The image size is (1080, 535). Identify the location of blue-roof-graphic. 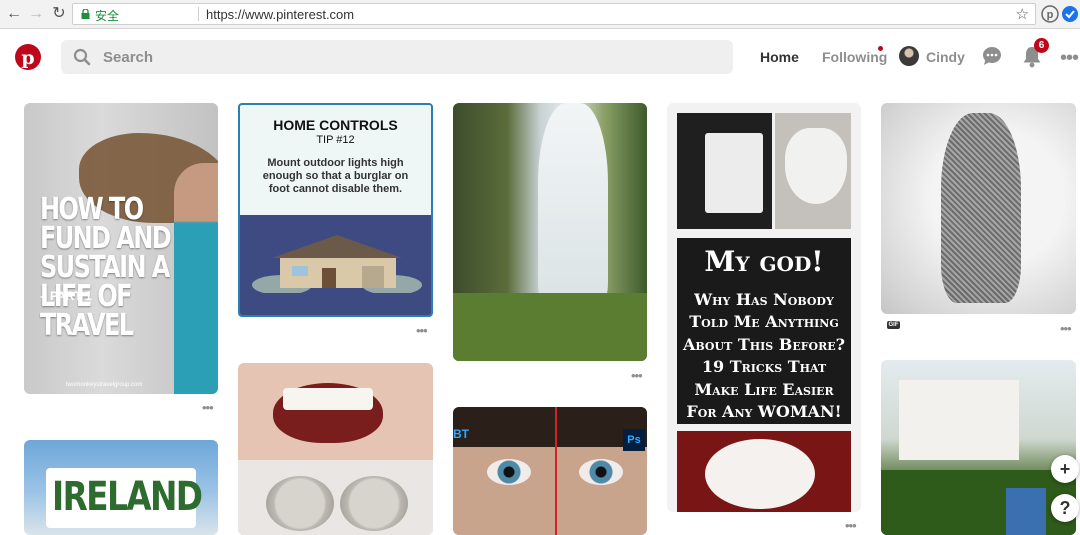
(1026, 511).